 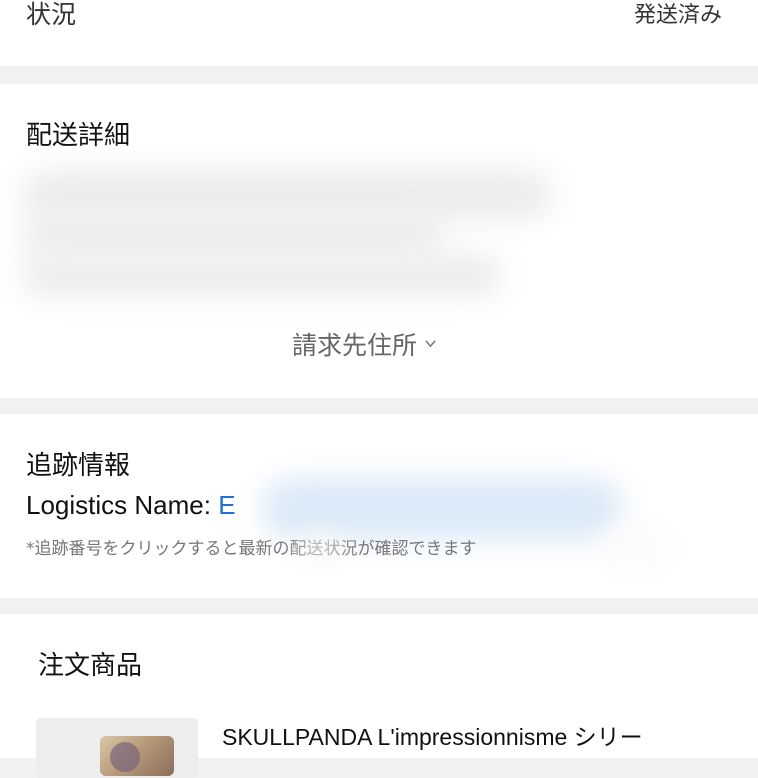 I want to click on shipping-section-title: 配送詳細, so click(x=78, y=136).